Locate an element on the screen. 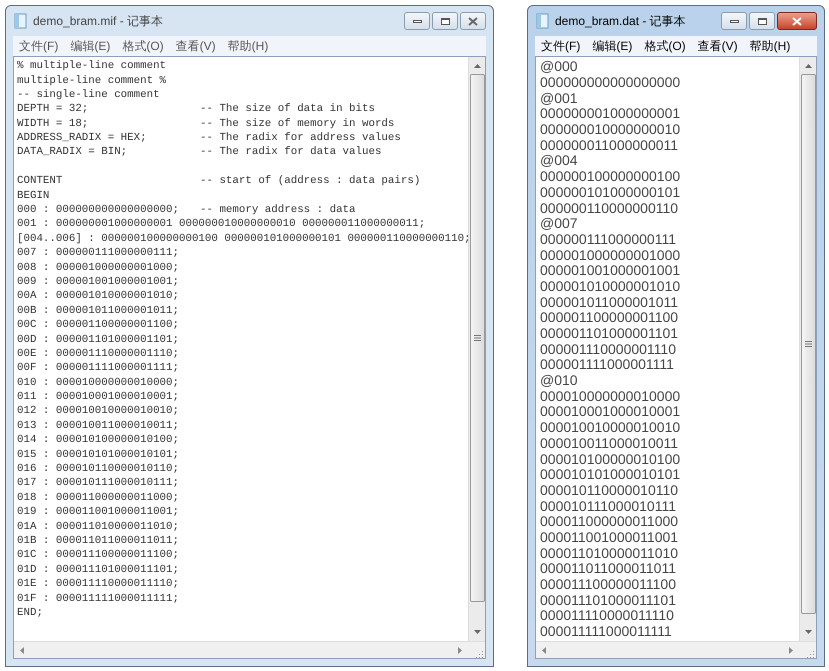  code-line: 019 : 000011001000011001; is located at coordinates (98, 512).